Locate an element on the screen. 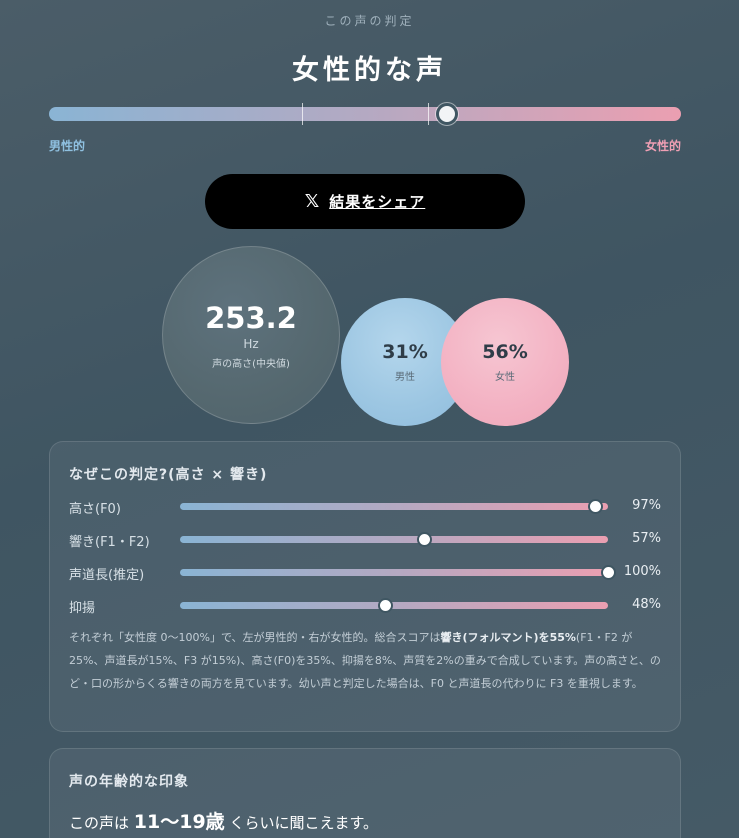 The width and height of the screenshot is (739, 838). female-percent-value: 56% is located at coordinates (505, 352).